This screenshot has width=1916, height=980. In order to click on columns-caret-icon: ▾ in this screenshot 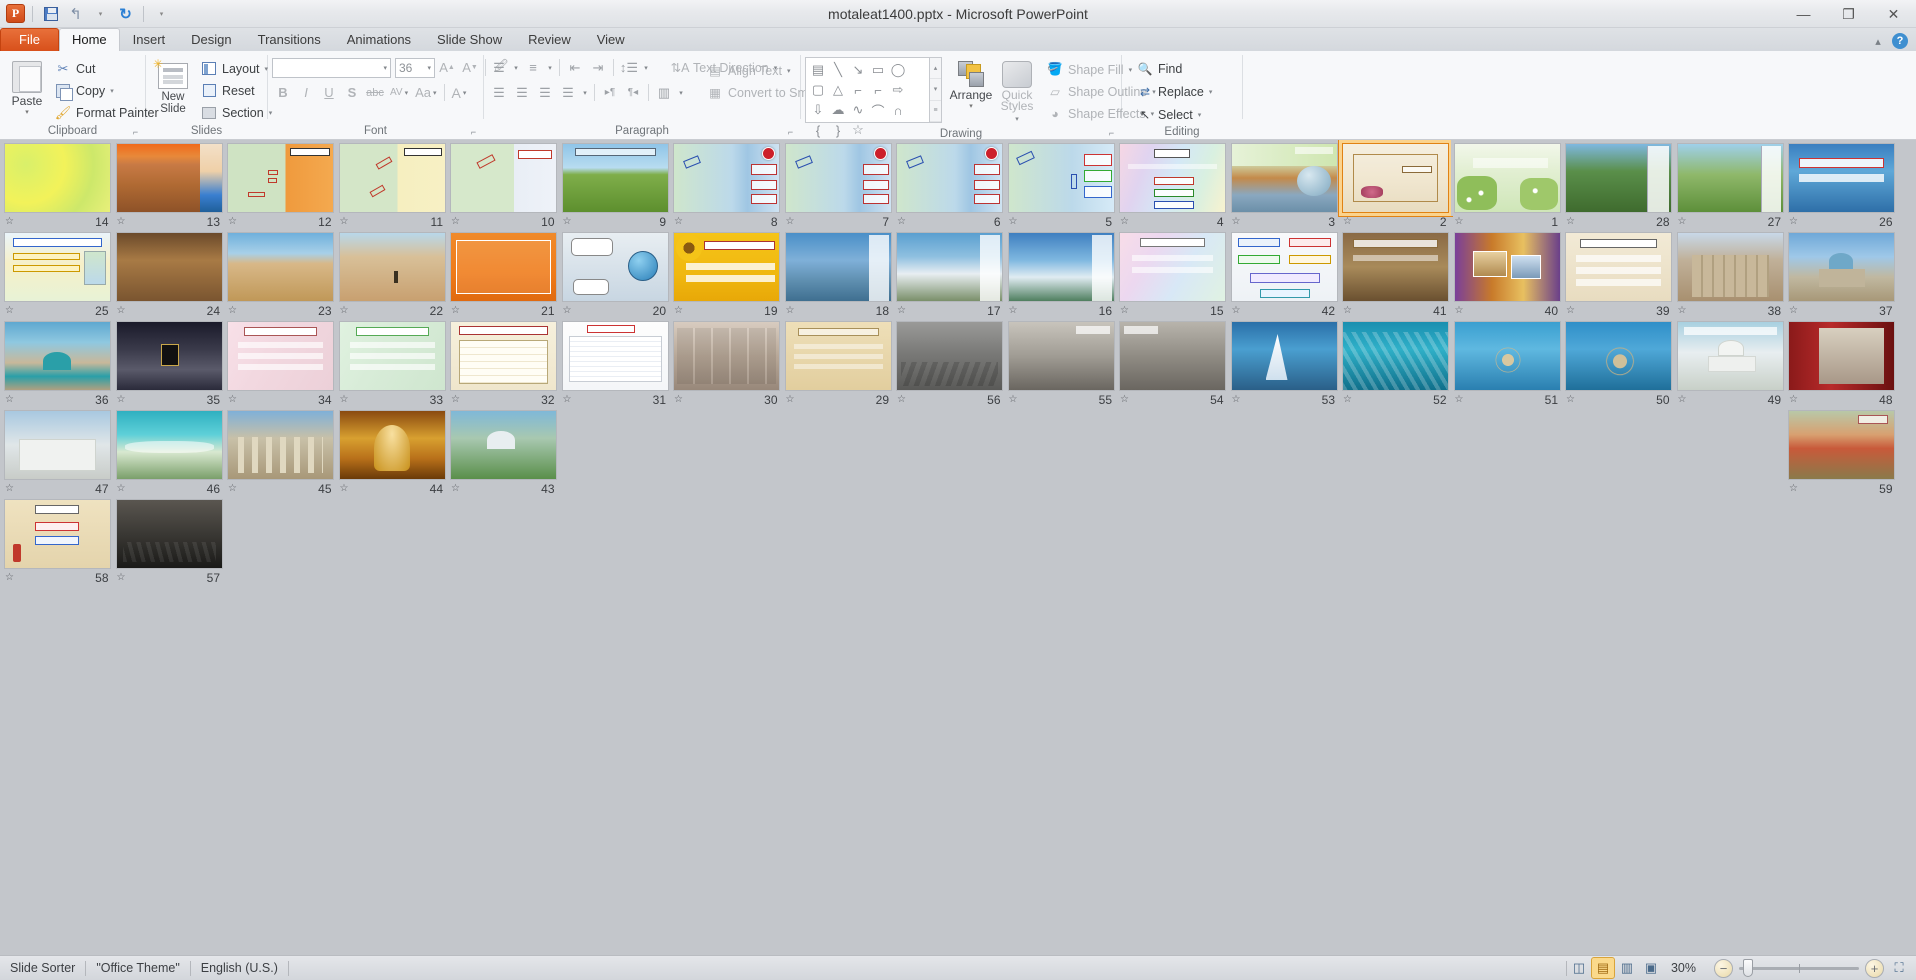, I will do `click(681, 92)`.